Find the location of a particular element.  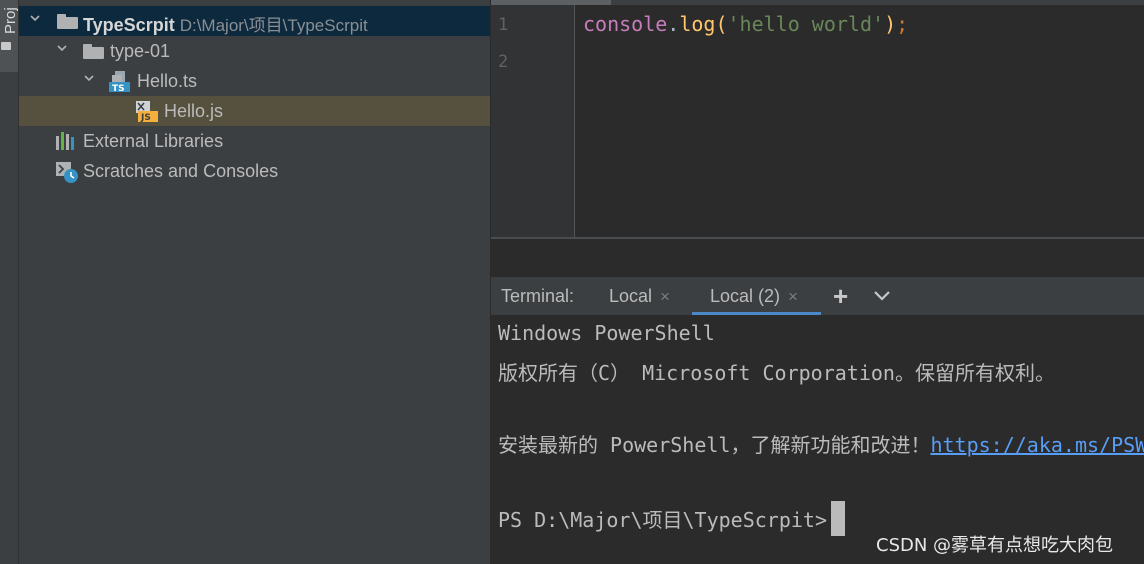

tab-local-2: Local (2) × is located at coordinates (754, 296).